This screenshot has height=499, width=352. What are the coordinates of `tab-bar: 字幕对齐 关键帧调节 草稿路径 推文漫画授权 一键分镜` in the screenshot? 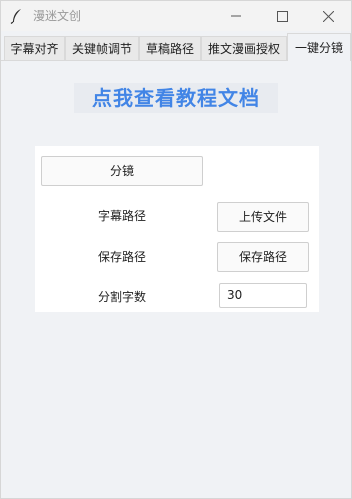 It's located at (176, 47).